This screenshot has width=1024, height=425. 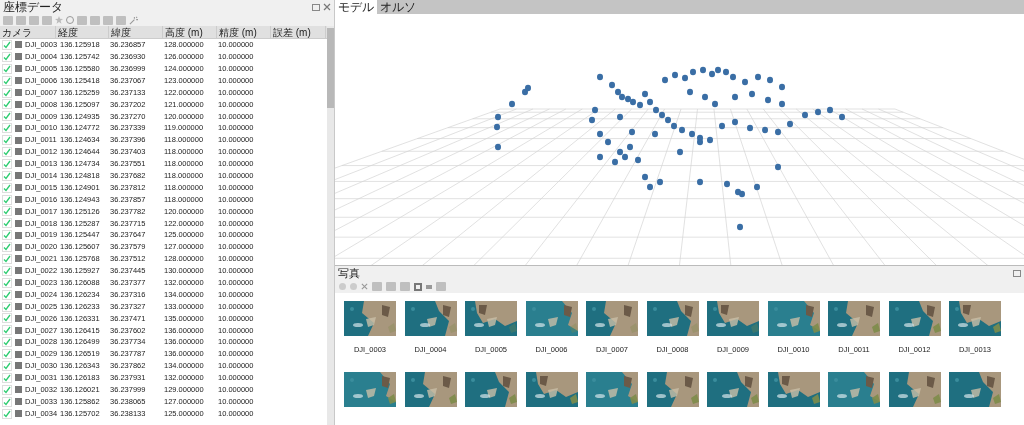 What do you see at coordinates (418, 286) in the screenshot?
I see `square-icon` at bounding box center [418, 286].